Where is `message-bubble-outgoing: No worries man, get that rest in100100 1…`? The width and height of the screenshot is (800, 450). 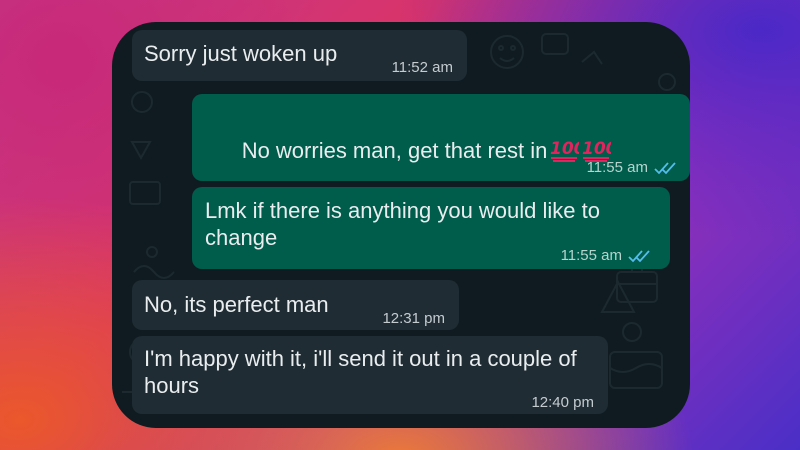 message-bubble-outgoing: No worries man, get that rest in100100 1… is located at coordinates (441, 137).